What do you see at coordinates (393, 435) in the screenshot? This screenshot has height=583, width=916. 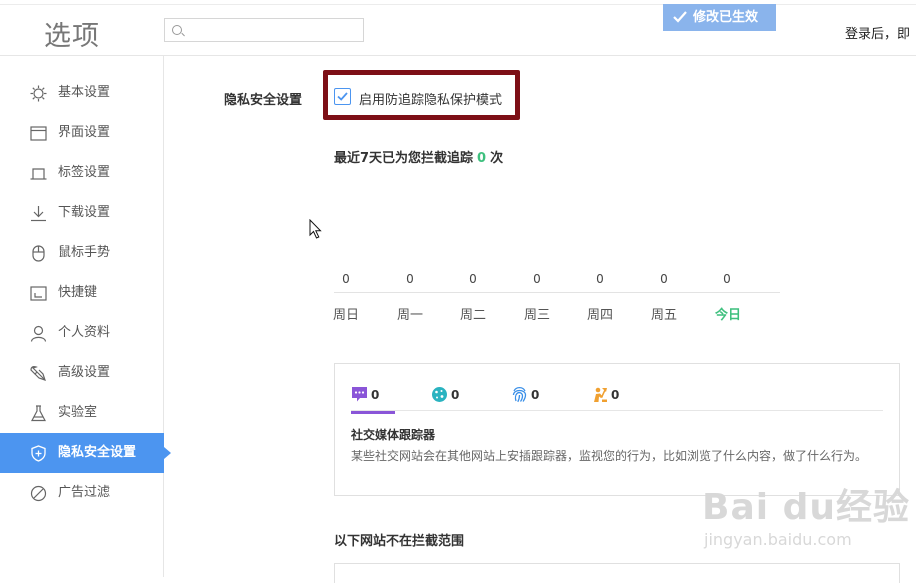 I see `tracker-title: 社交媒体跟踪器` at bounding box center [393, 435].